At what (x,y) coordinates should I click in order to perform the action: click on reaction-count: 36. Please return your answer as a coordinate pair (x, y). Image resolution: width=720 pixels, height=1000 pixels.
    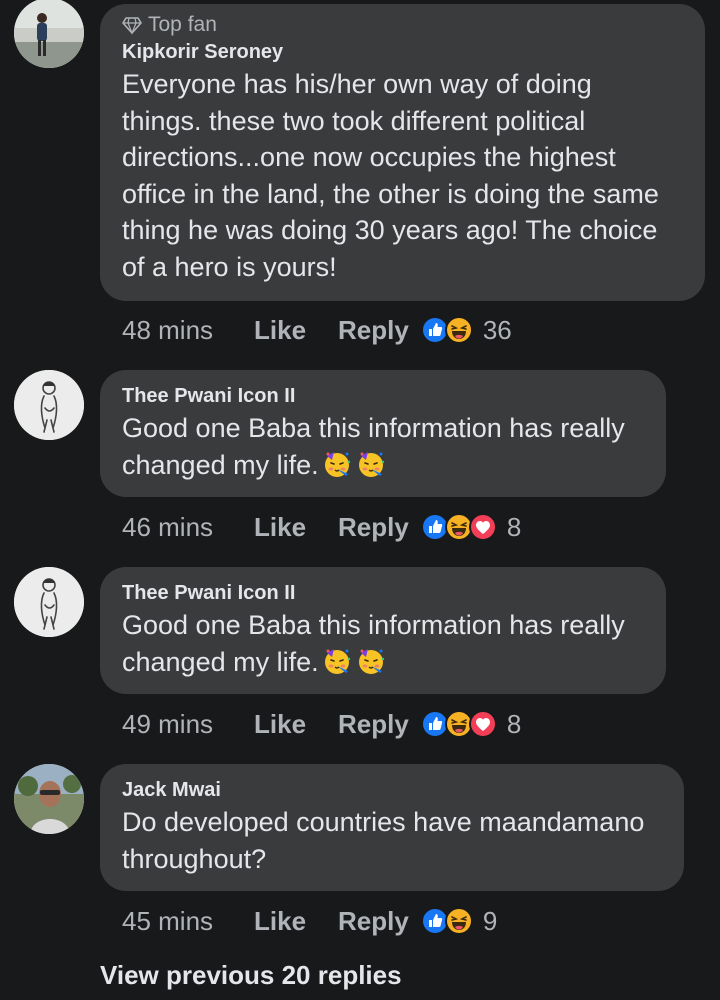
    Looking at the image, I should click on (497, 330).